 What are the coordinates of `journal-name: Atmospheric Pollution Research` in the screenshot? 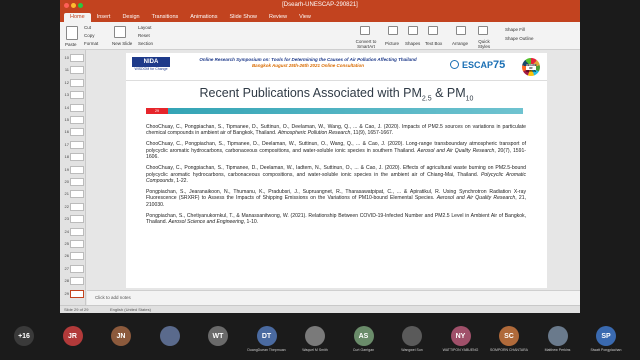 It's located at (314, 133).